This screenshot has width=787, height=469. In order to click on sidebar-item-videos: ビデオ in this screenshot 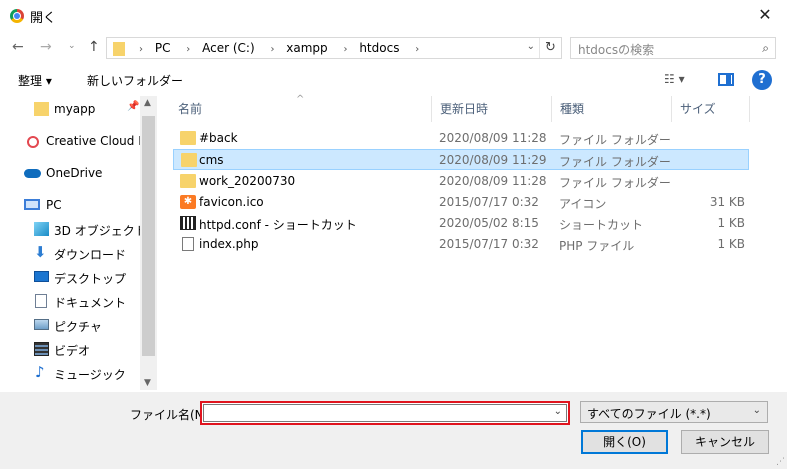, I will do `click(70, 349)`.